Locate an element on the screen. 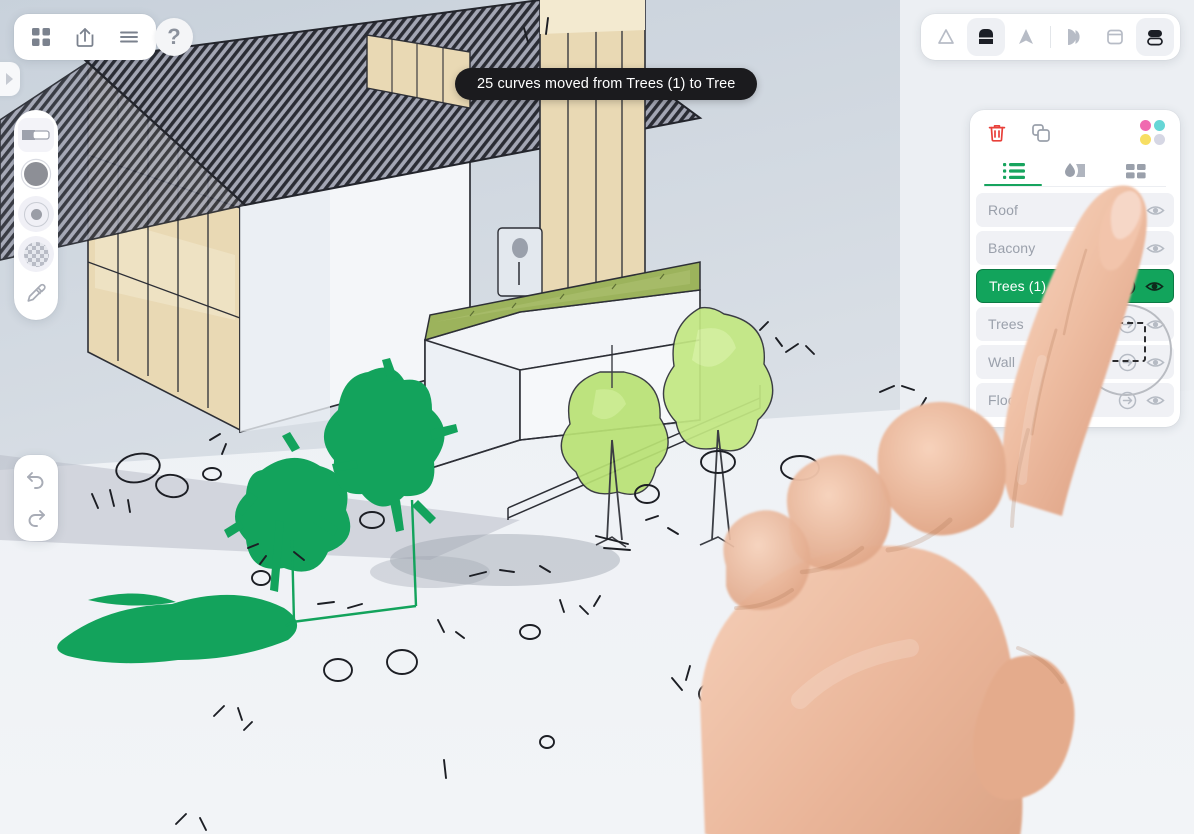 This screenshot has height=834, width=1194. layer-row-trees: Trees is located at coordinates (1075, 324).